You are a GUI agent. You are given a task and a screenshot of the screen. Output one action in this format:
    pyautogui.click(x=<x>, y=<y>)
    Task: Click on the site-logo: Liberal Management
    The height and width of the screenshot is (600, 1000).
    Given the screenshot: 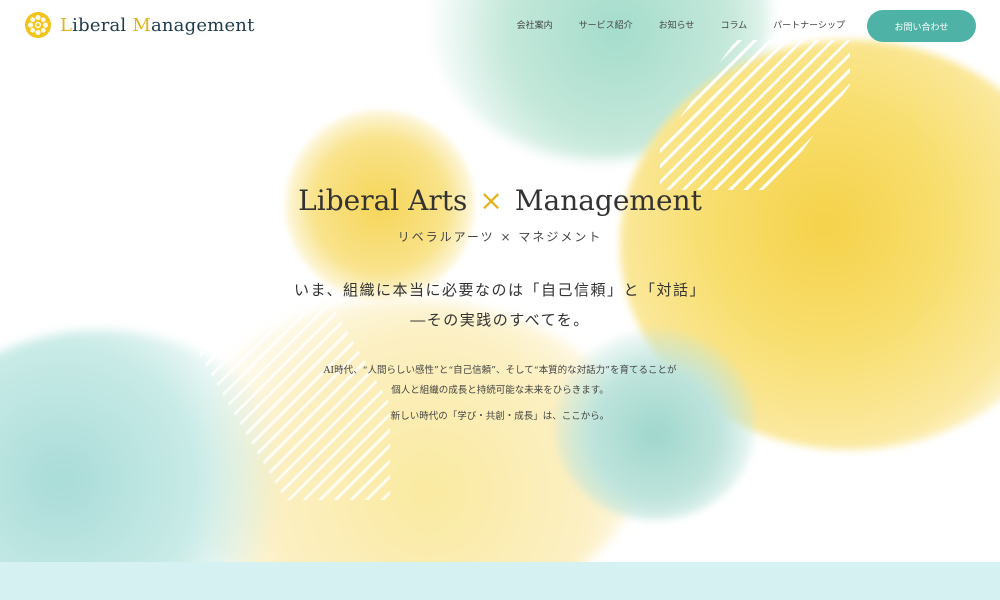 What is the action you would take?
    pyautogui.click(x=139, y=25)
    